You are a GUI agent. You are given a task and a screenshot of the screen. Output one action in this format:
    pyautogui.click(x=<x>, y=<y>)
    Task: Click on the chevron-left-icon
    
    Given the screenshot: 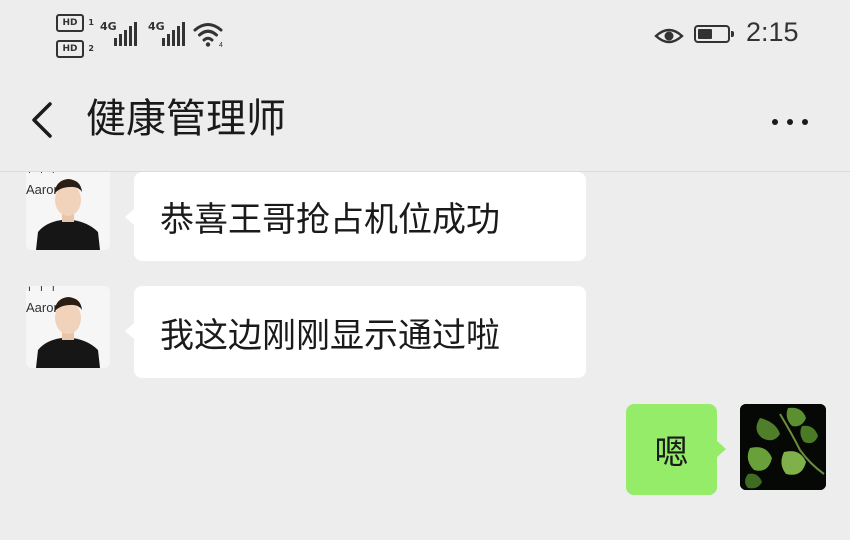 What is the action you would take?
    pyautogui.click(x=42, y=120)
    